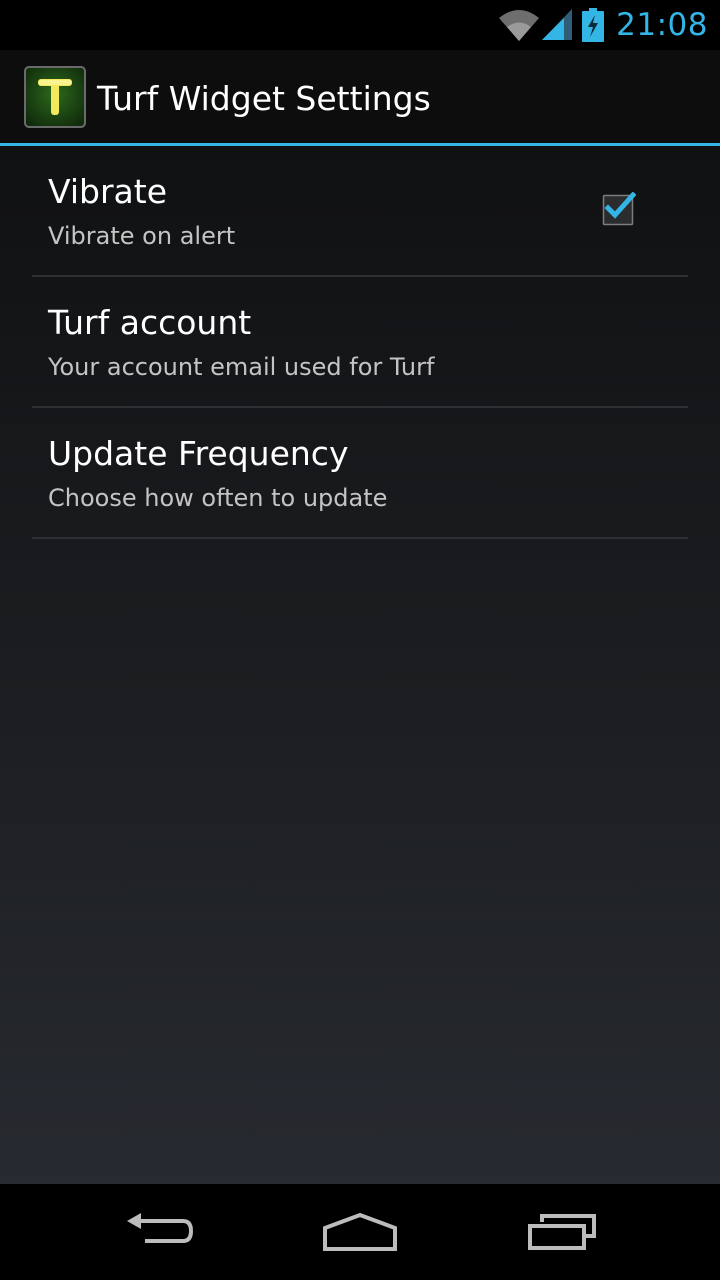  I want to click on battery-charging-icon, so click(593, 25).